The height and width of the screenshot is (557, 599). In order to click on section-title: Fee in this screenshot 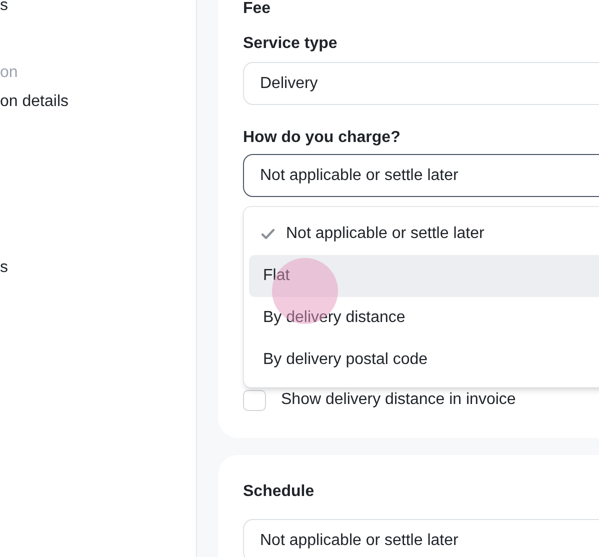, I will do `click(257, 9)`.